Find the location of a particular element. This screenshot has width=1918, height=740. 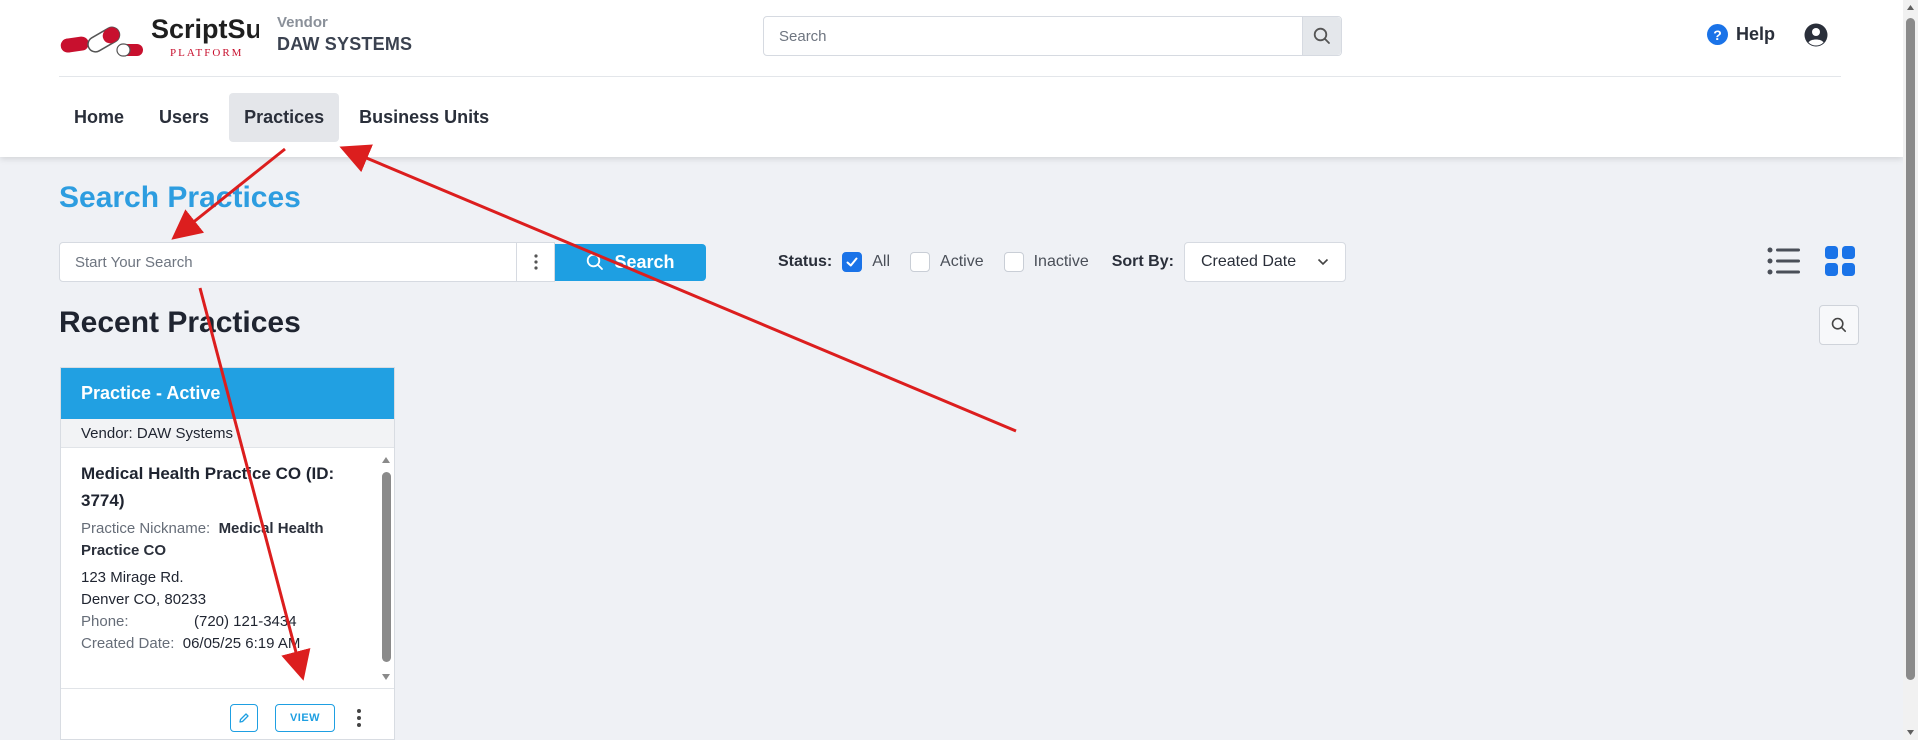

status-inactive-label: Inactive is located at coordinates (1061, 261).